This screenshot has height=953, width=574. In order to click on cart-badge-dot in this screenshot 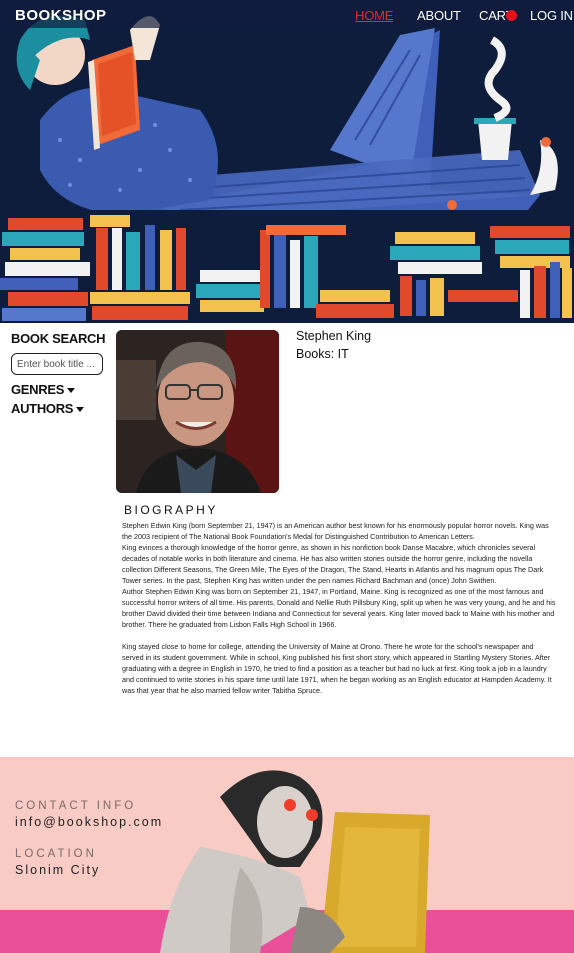, I will do `click(511, 15)`.